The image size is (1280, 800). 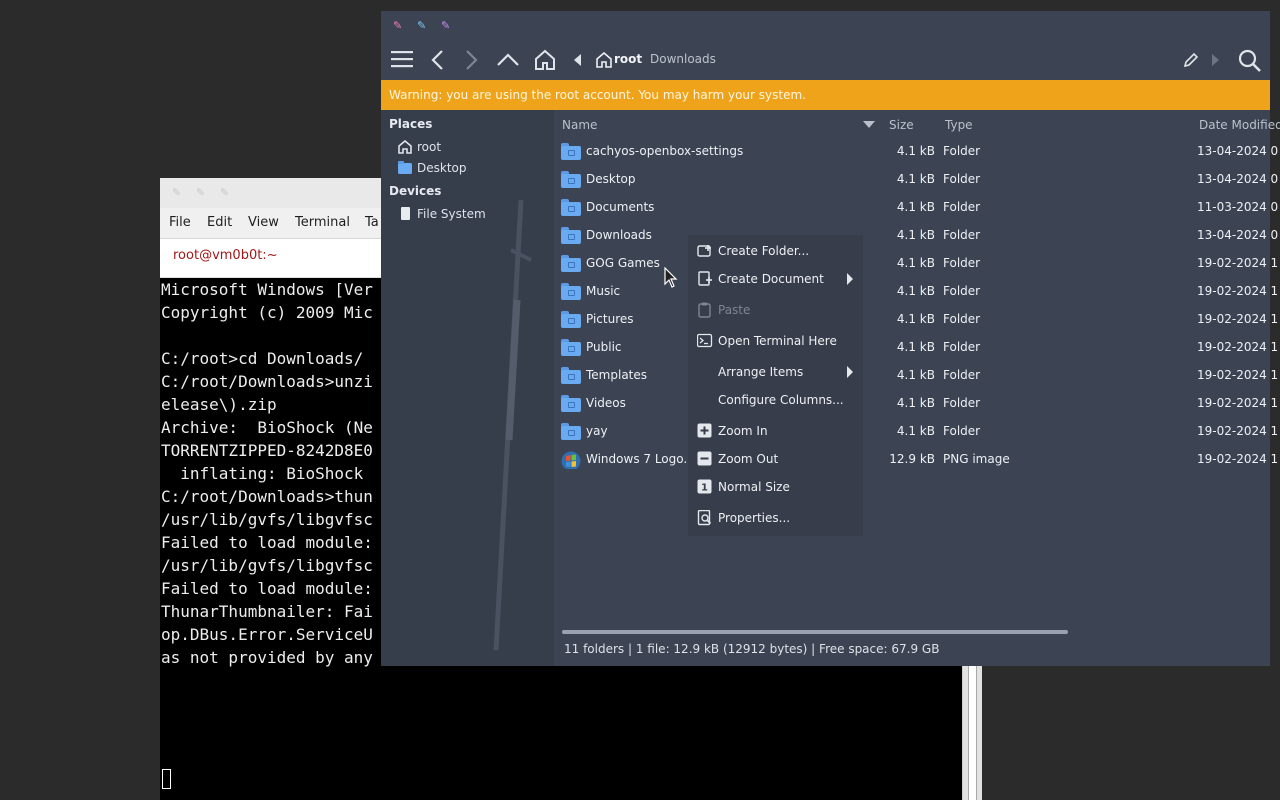 I want to click on column-header: Name Size Type Date Modified, so click(x=917, y=124).